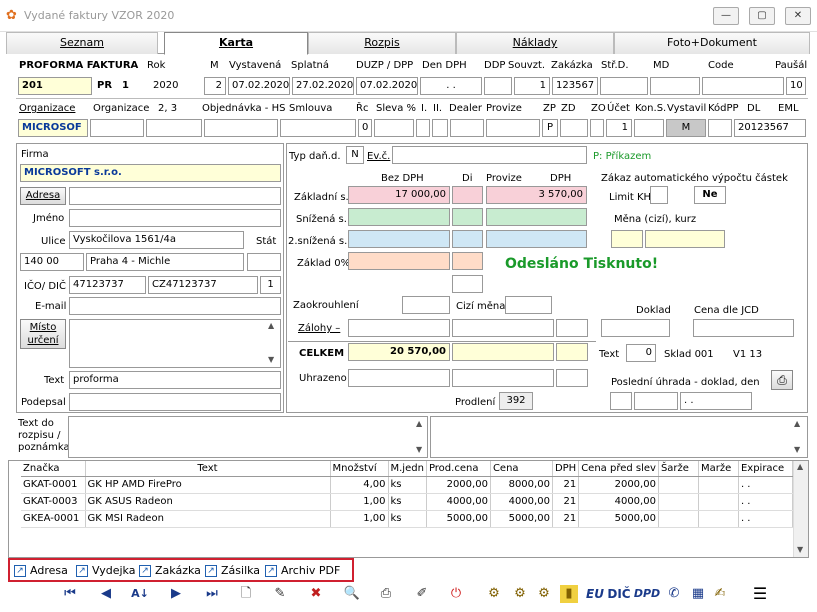 Image resolution: width=817 pixels, height=612 pixels. Describe the element at coordinates (624, 86) in the screenshot. I see `strd-field` at that location.